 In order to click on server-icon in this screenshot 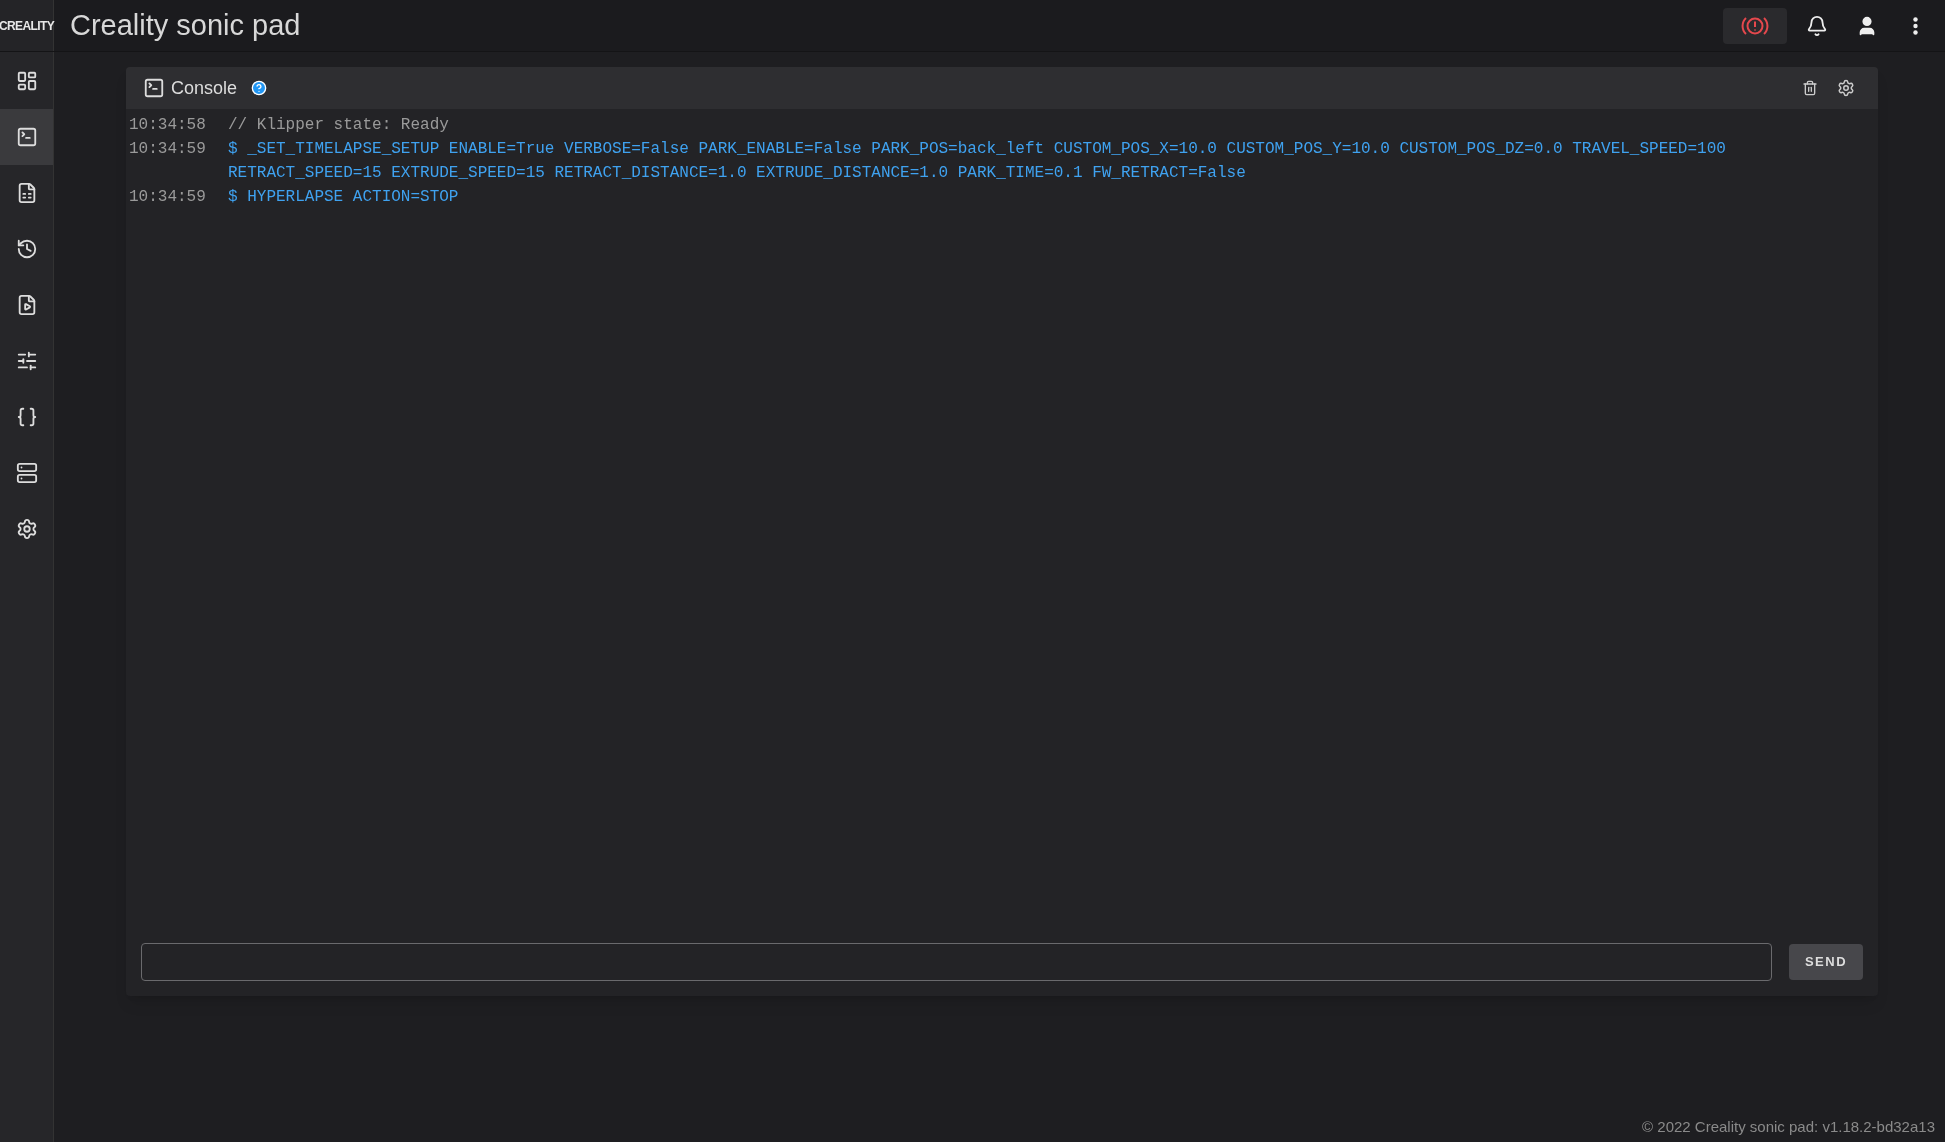, I will do `click(26, 473)`.